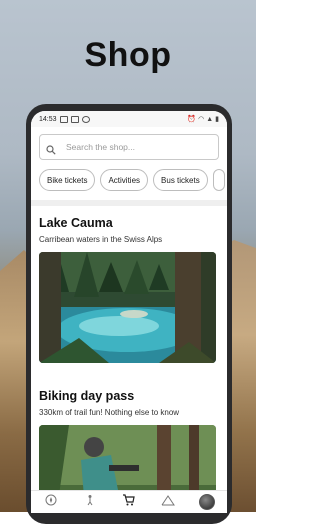  I want to click on nav-activities, so click(90, 502).